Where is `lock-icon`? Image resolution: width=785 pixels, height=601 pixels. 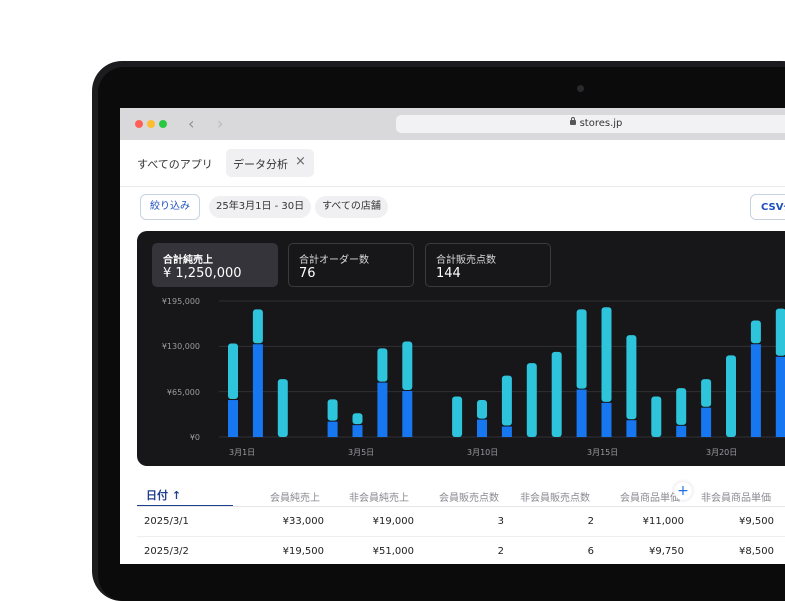 lock-icon is located at coordinates (573, 122).